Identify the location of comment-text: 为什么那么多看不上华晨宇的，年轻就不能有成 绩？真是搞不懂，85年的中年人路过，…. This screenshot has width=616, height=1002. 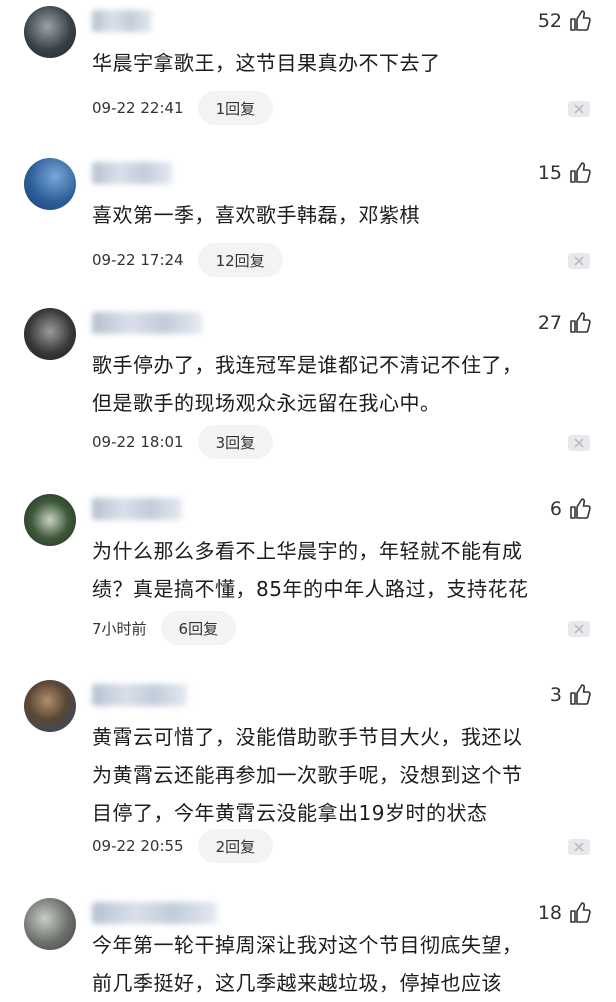
(342, 570).